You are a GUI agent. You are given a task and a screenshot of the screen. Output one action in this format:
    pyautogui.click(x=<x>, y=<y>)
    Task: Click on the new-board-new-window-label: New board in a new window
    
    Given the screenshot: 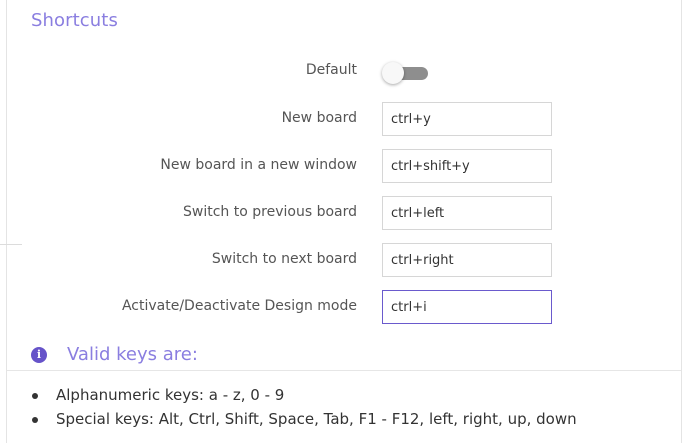 What is the action you would take?
    pyautogui.click(x=258, y=165)
    